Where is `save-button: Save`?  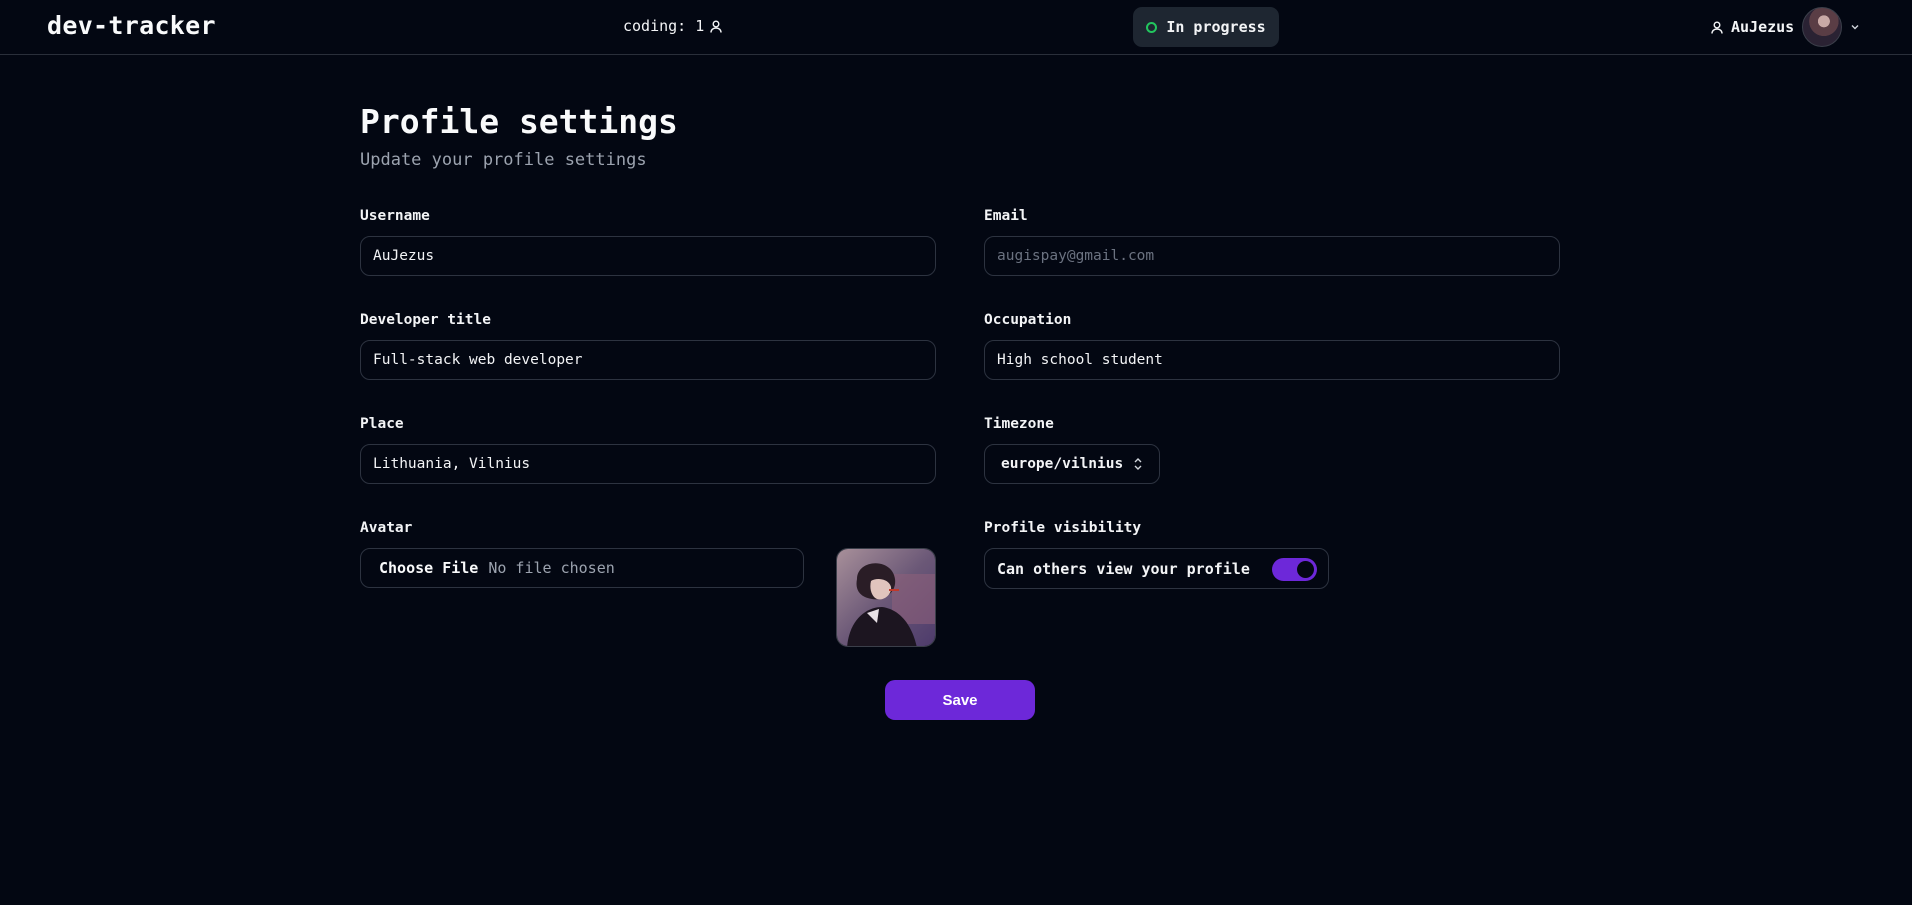 save-button: Save is located at coordinates (960, 700).